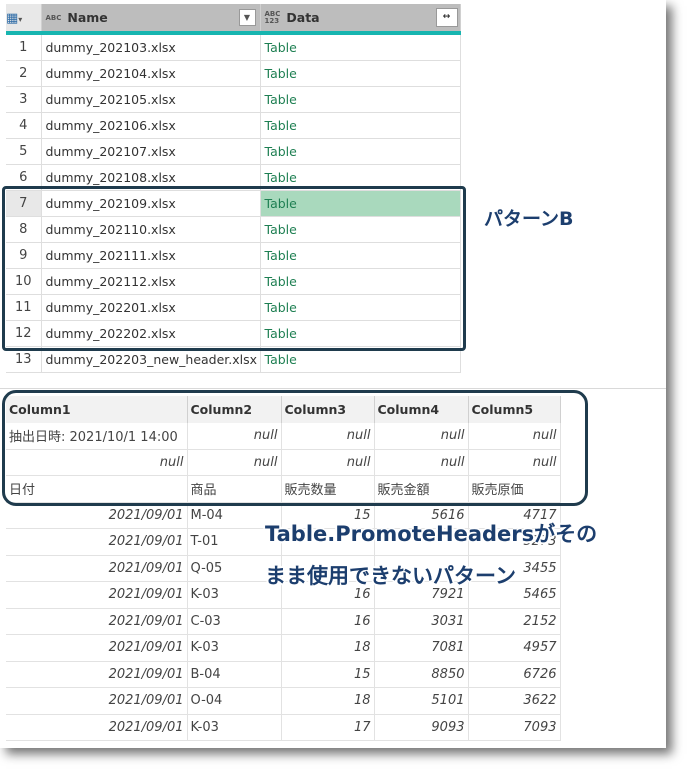 This screenshot has width=700, height=770. Describe the element at coordinates (328, 621) in the screenshot. I see `cell: 16` at that location.